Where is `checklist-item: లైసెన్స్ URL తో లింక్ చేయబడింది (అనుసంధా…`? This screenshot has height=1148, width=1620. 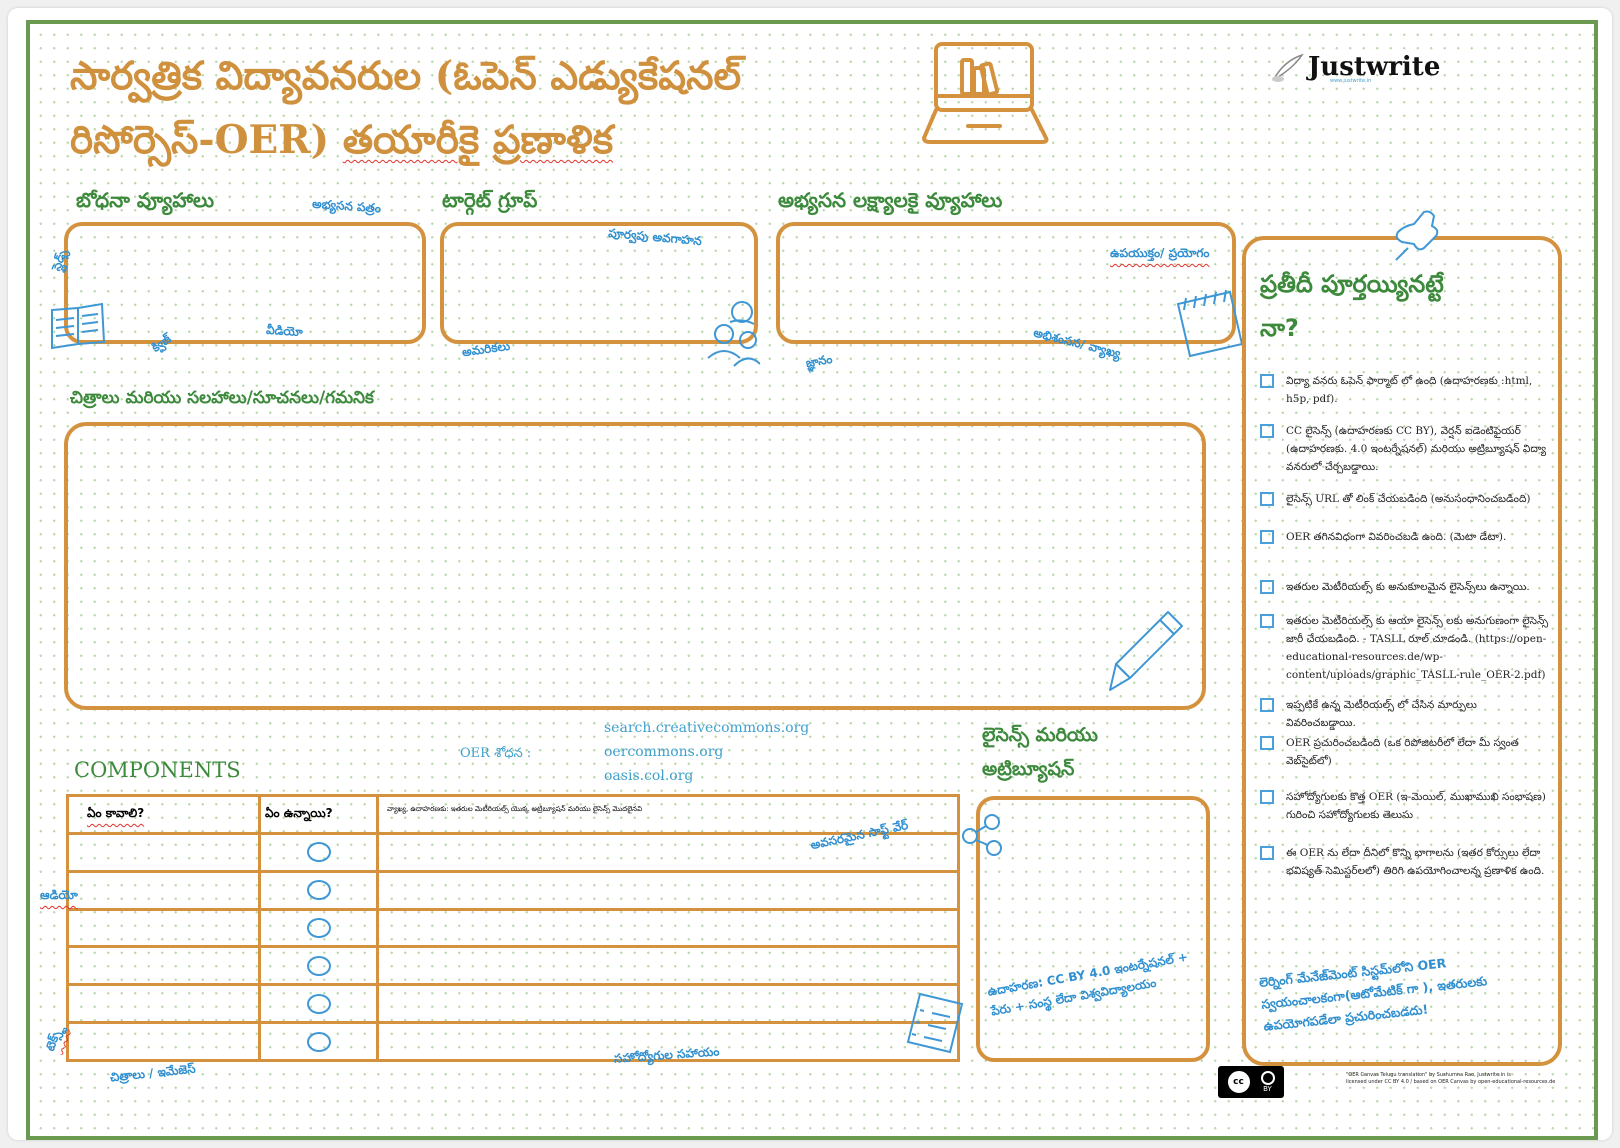
checklist-item: లైసెన్స్ URL తో లింక్ చేయబడింది (అనుసంధా… is located at coordinates (1405, 499).